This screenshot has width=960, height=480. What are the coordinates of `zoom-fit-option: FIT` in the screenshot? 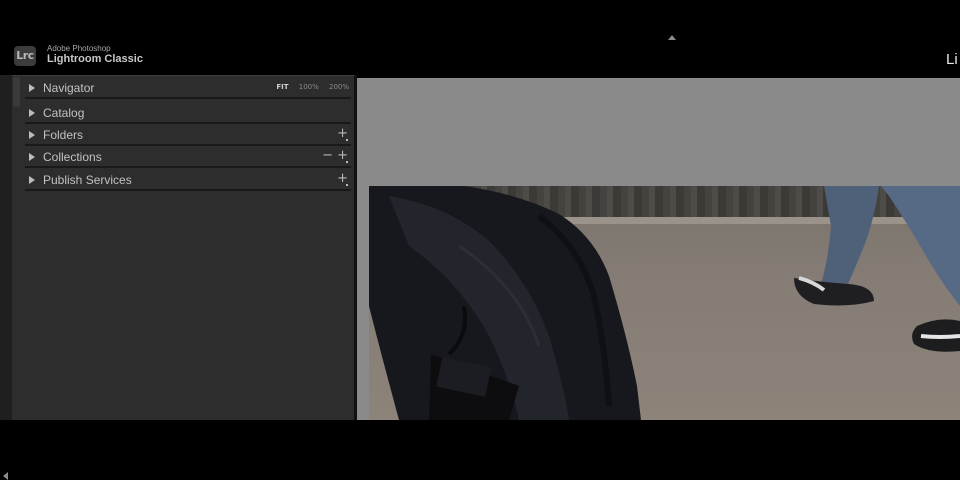 It's located at (282, 87).